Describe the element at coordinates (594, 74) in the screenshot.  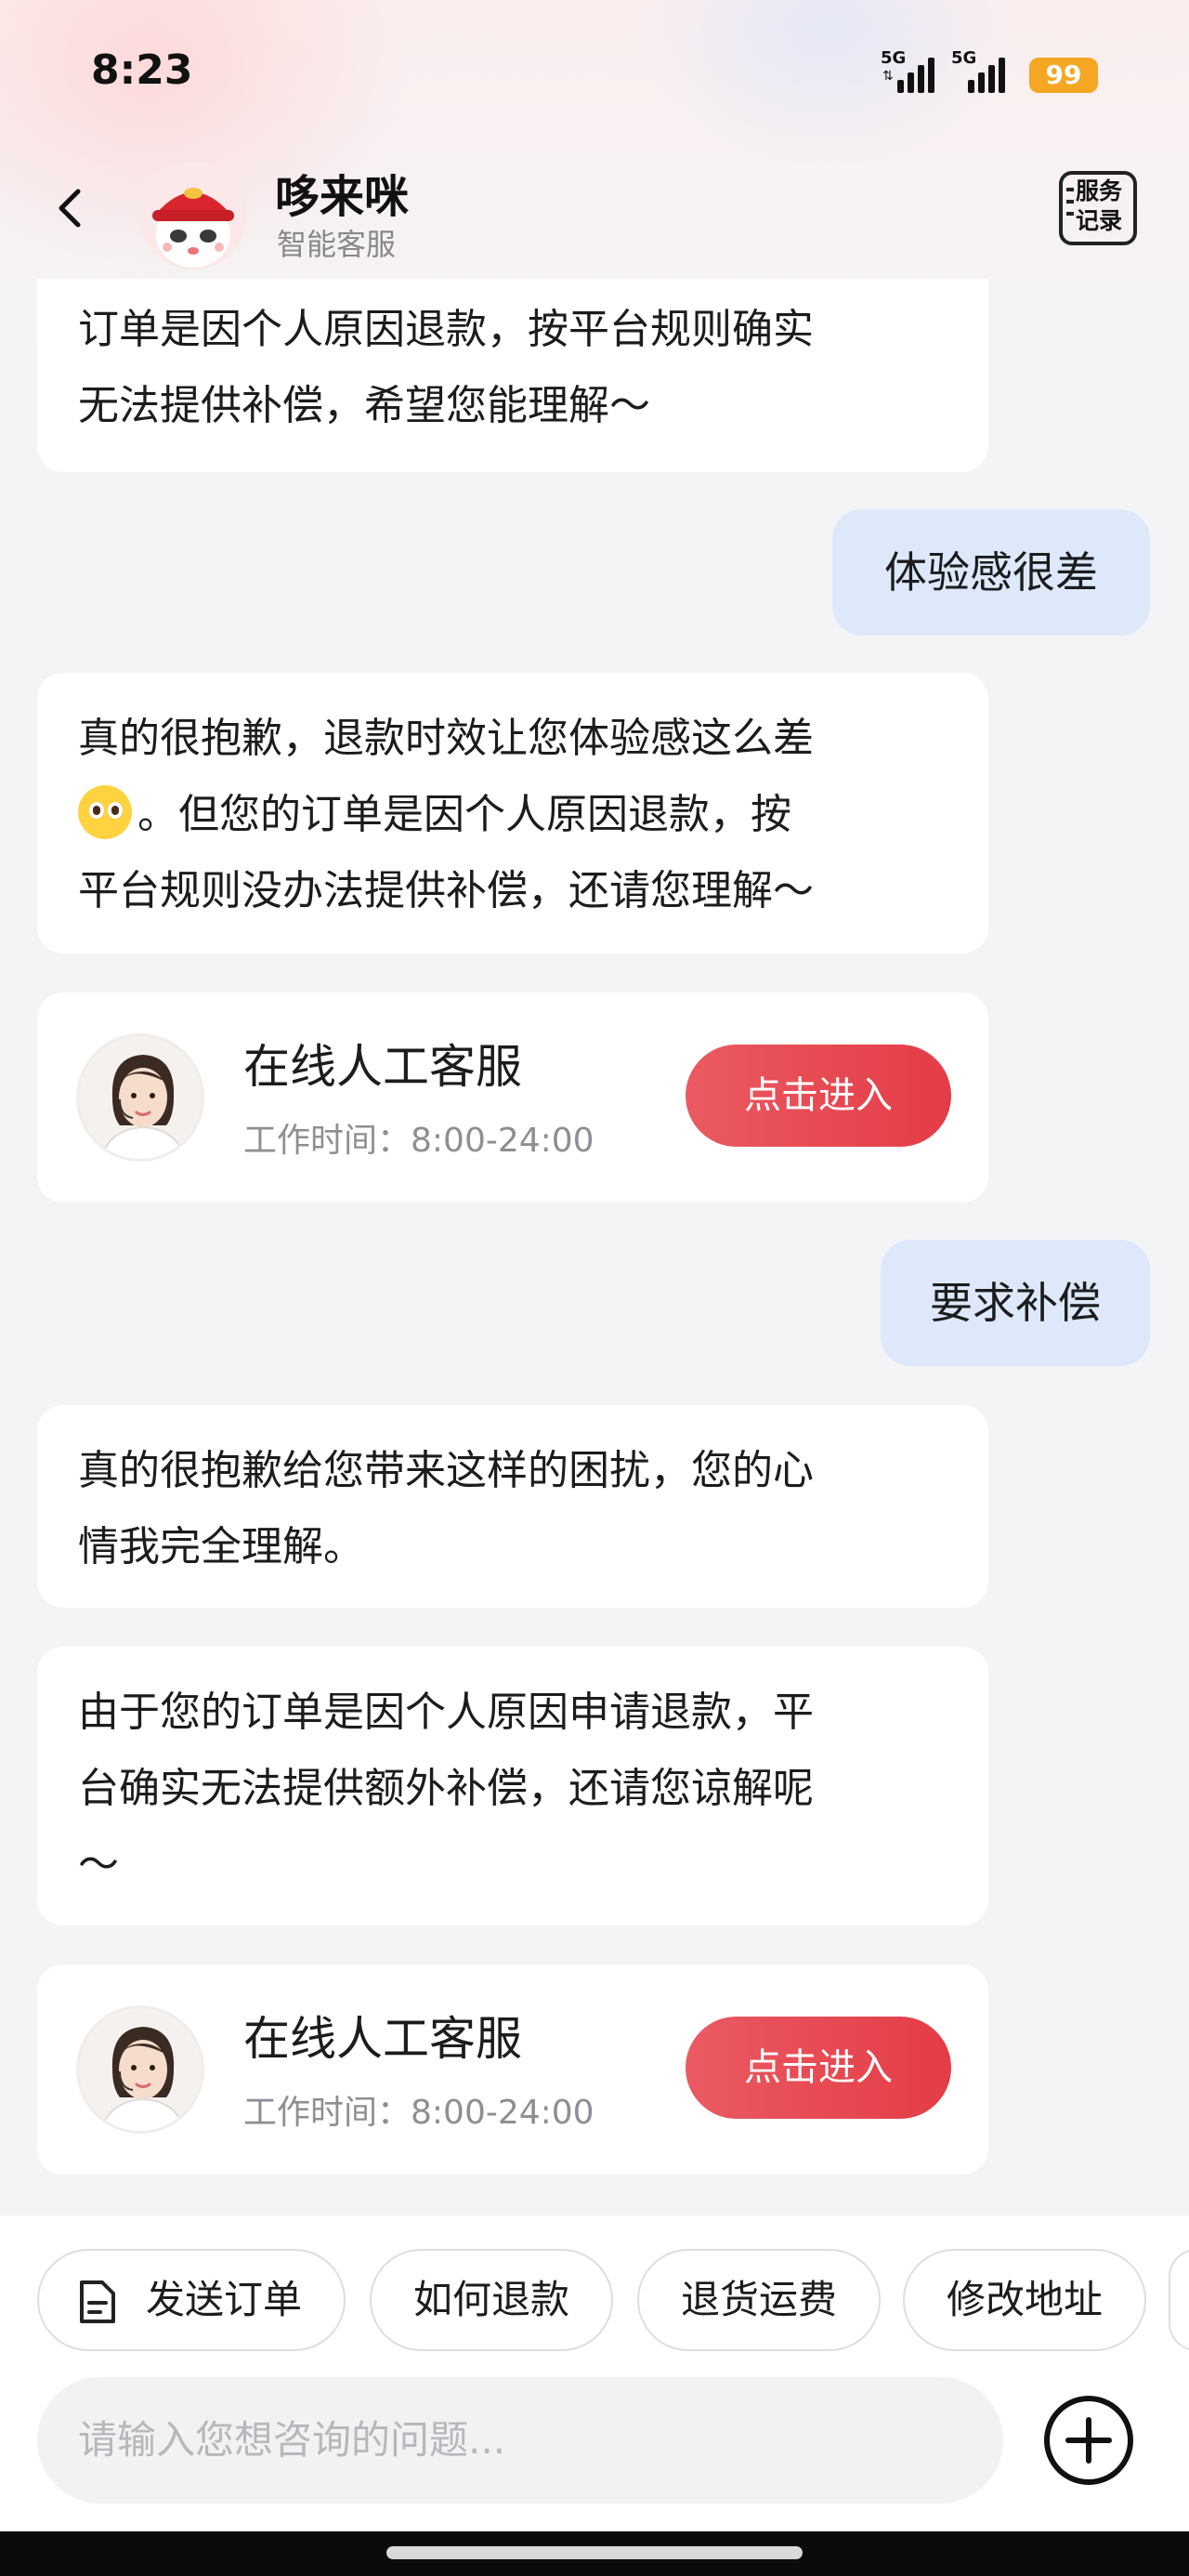
I see `status-bar: 8:23 5G ⇅ 5G 99` at that location.